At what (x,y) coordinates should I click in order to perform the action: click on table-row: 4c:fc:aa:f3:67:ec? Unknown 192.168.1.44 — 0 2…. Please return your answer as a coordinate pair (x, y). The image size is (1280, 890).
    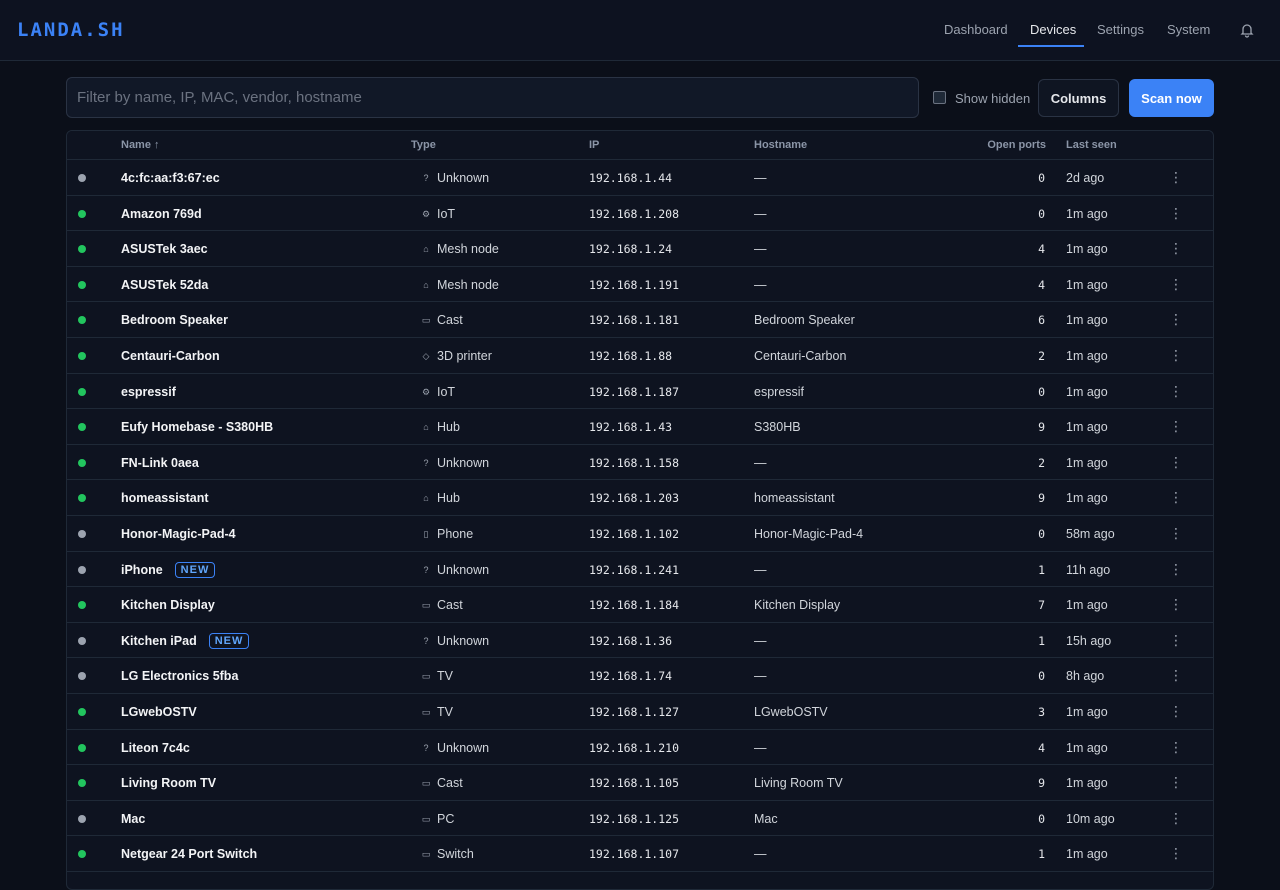
    Looking at the image, I should click on (640, 178).